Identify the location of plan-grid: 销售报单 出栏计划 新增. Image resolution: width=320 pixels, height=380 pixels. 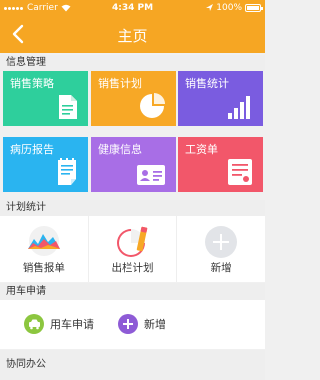
(132, 249).